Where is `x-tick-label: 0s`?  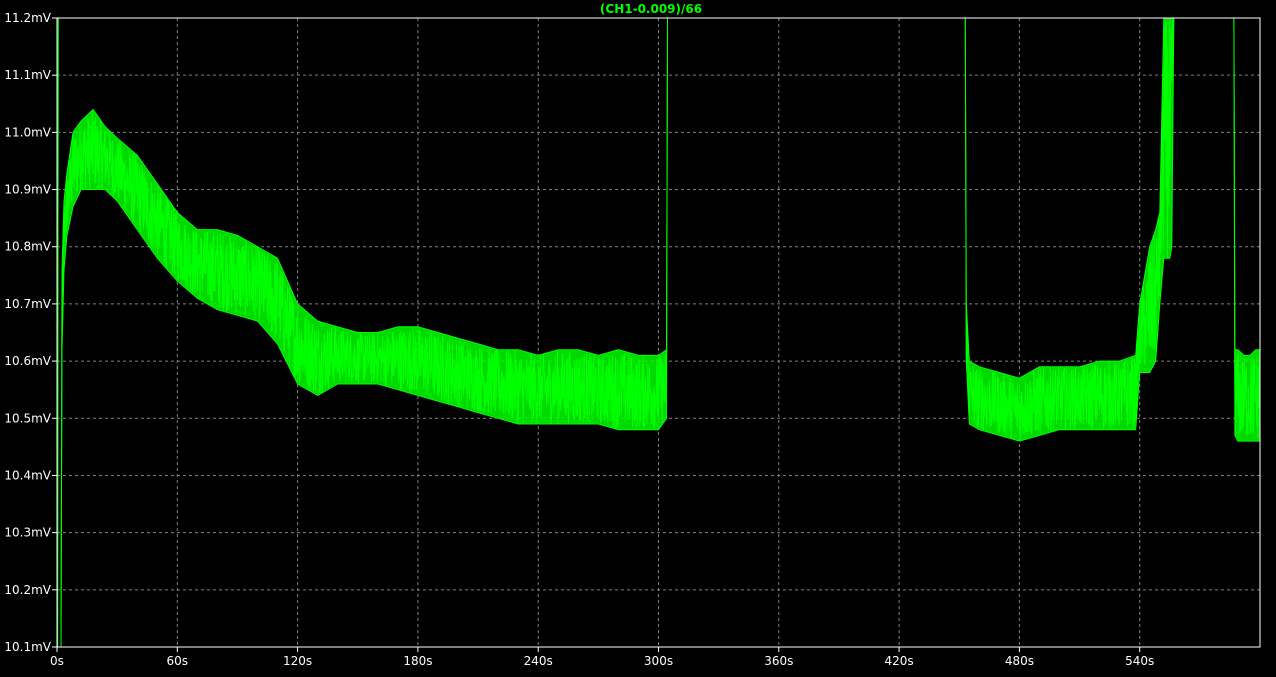
x-tick-label: 0s is located at coordinates (57, 661).